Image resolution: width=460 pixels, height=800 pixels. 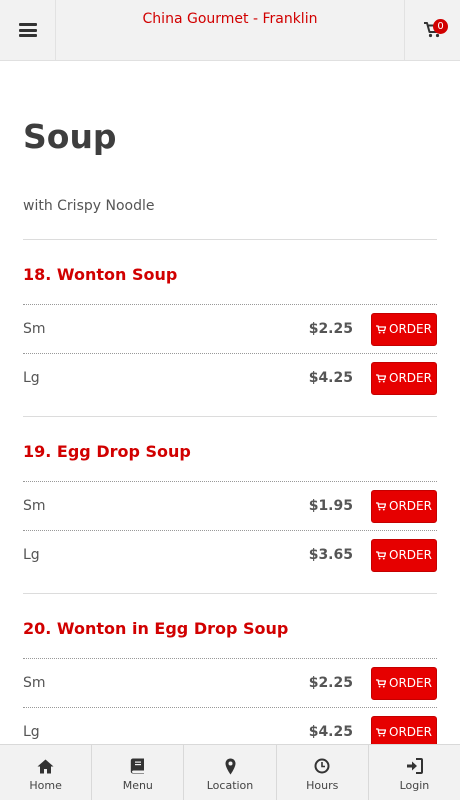 What do you see at coordinates (414, 785) in the screenshot?
I see `nav-label: Login` at bounding box center [414, 785].